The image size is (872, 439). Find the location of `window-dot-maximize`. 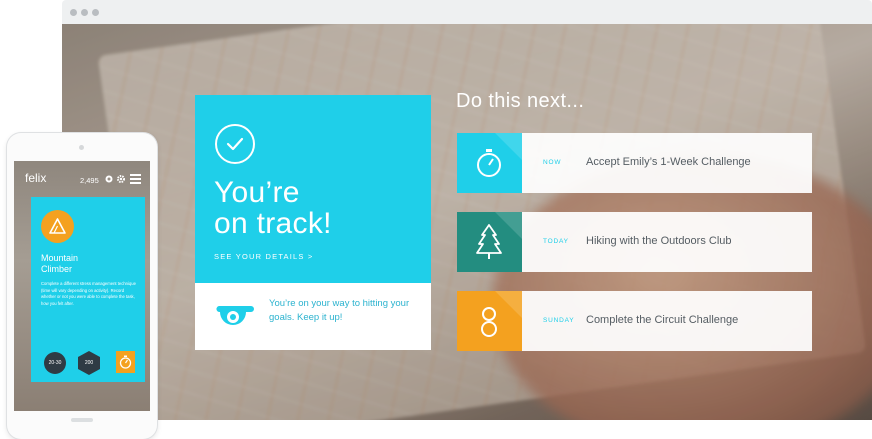

window-dot-maximize is located at coordinates (95, 12).